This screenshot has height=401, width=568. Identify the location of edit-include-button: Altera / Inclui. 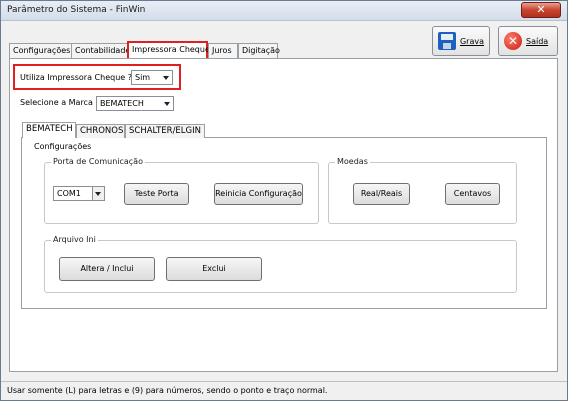
(107, 269).